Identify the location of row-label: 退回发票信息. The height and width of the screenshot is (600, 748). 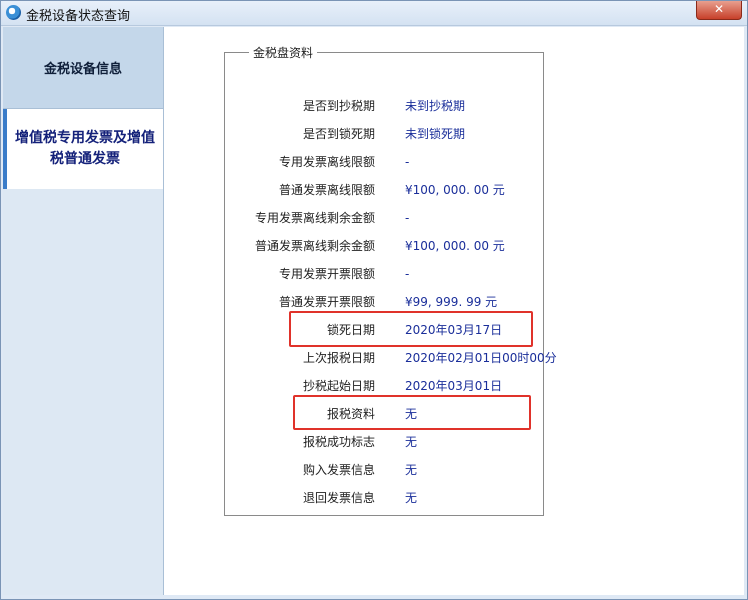
(338, 498).